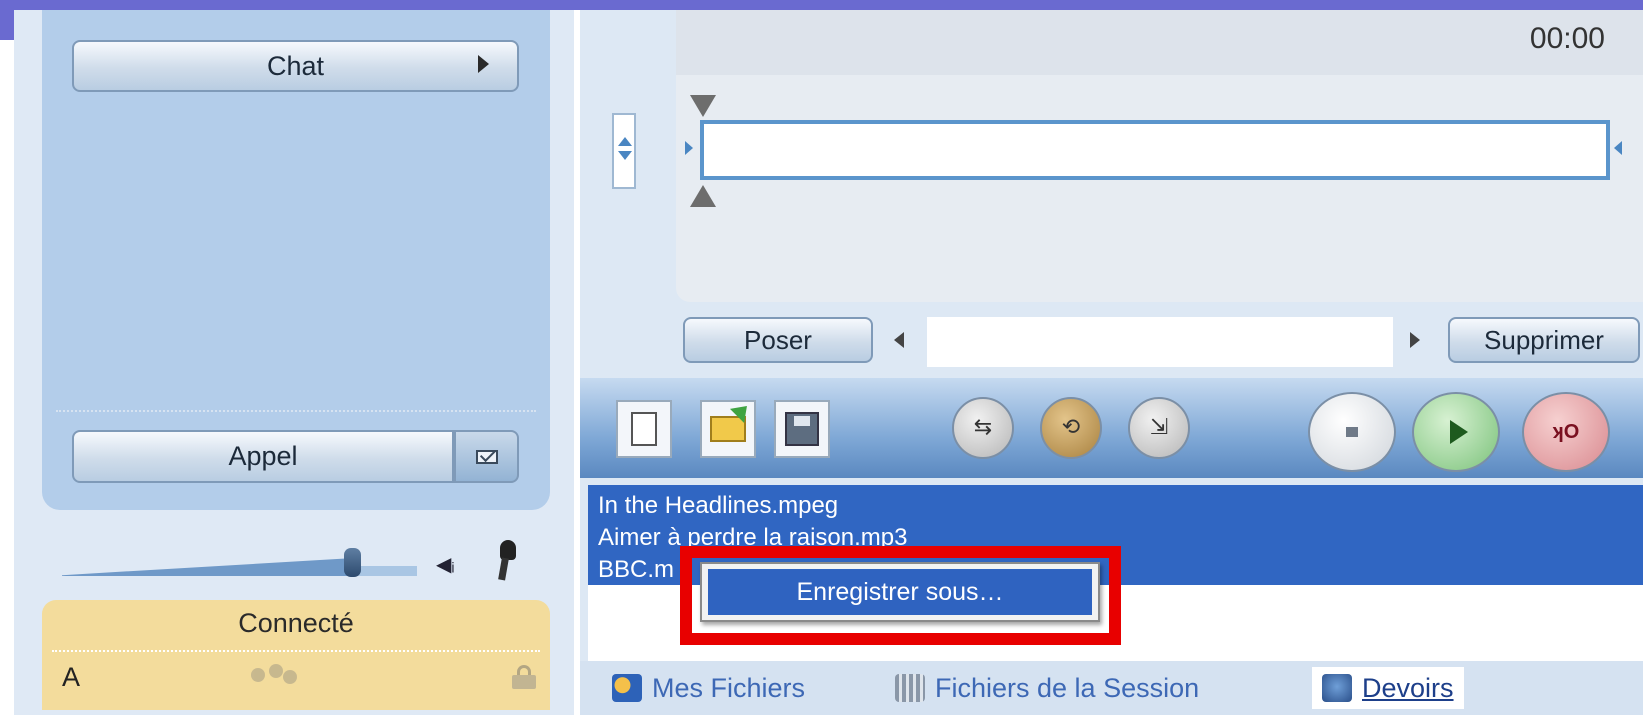  I want to click on microphone-stem, so click(503, 569).